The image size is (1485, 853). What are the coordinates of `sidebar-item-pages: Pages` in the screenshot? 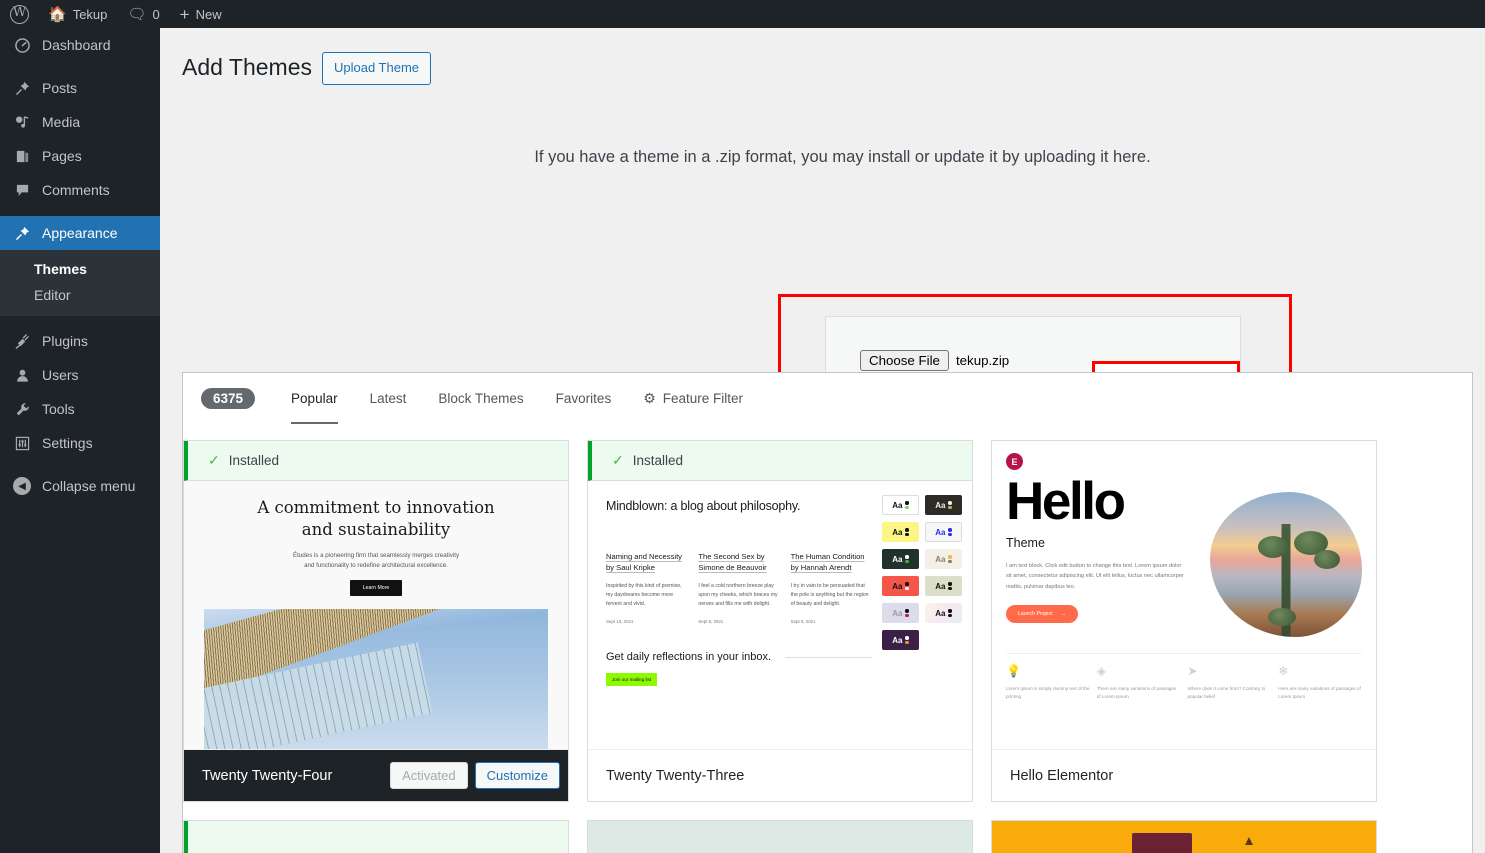 It's located at (80, 156).